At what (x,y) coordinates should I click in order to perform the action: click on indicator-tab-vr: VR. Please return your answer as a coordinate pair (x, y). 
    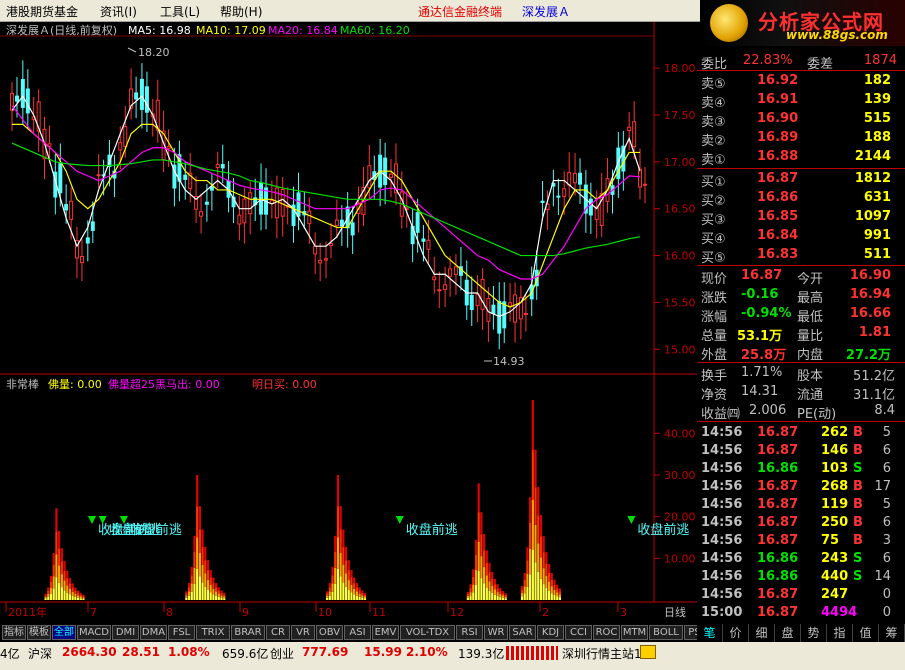
    Looking at the image, I should click on (303, 632).